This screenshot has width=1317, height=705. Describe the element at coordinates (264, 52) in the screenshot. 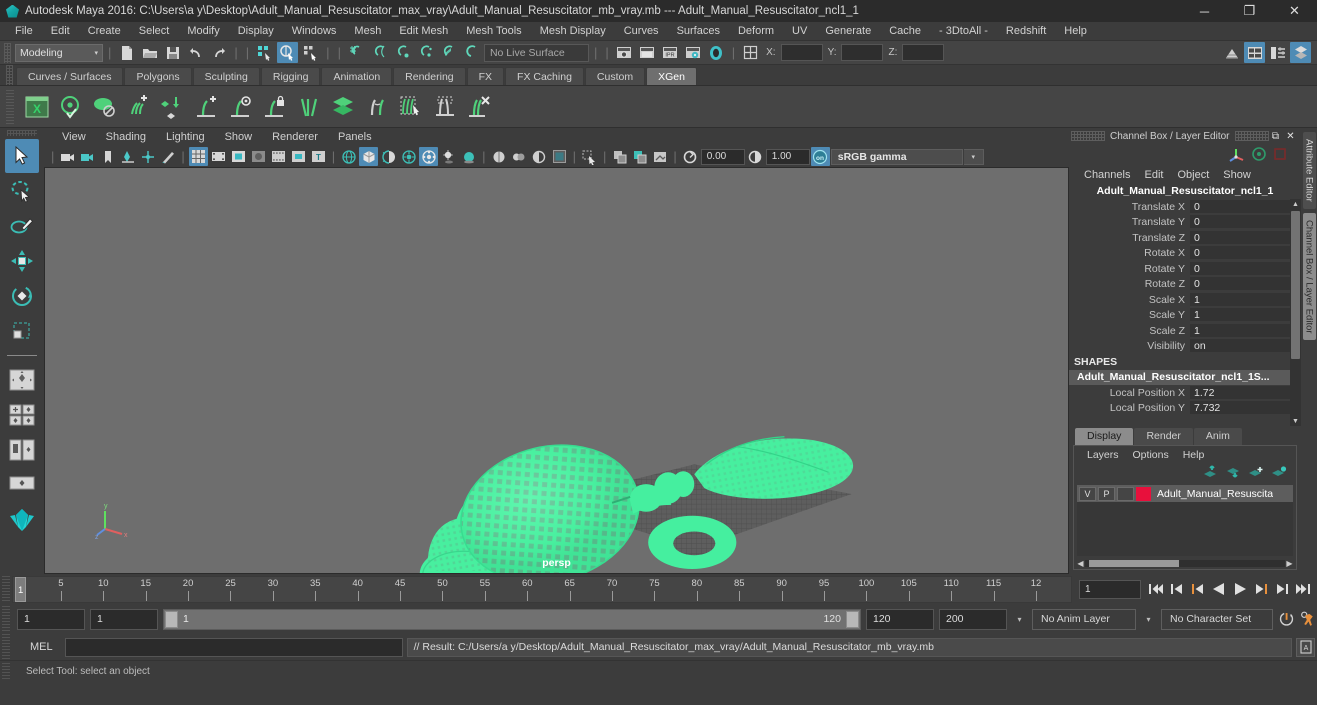

I see `select-by-hierarchy-button` at that location.